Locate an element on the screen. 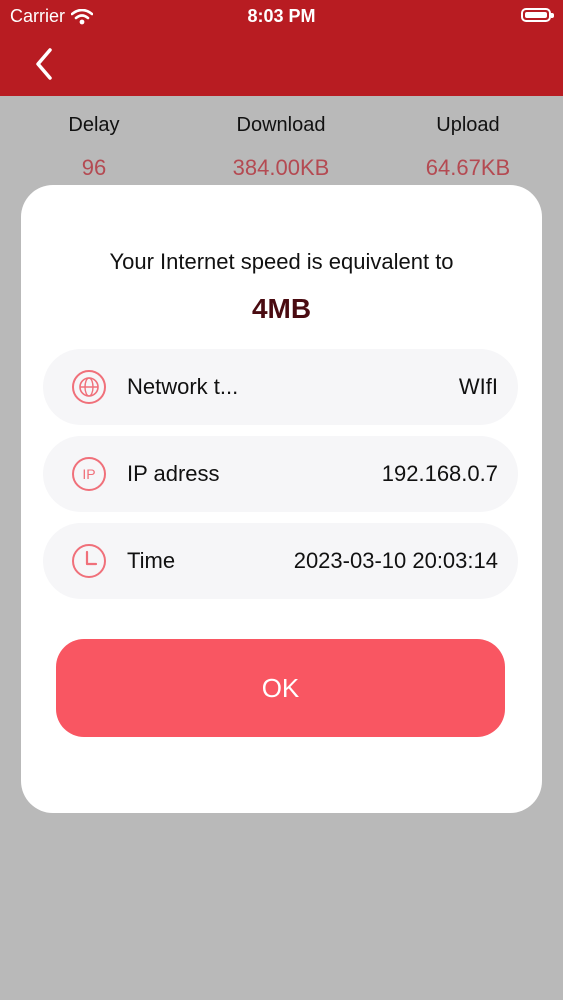 The height and width of the screenshot is (1000, 563). globe-icon is located at coordinates (89, 387).